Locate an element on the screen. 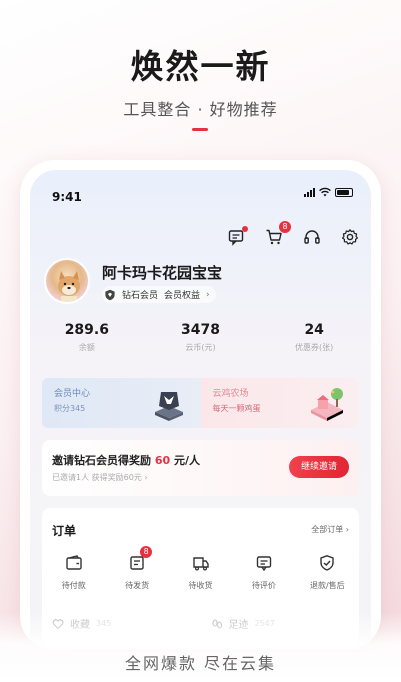 Image resolution: width=401 pixels, height=682 pixels. all-orders-label: 全部订单 is located at coordinates (327, 529).